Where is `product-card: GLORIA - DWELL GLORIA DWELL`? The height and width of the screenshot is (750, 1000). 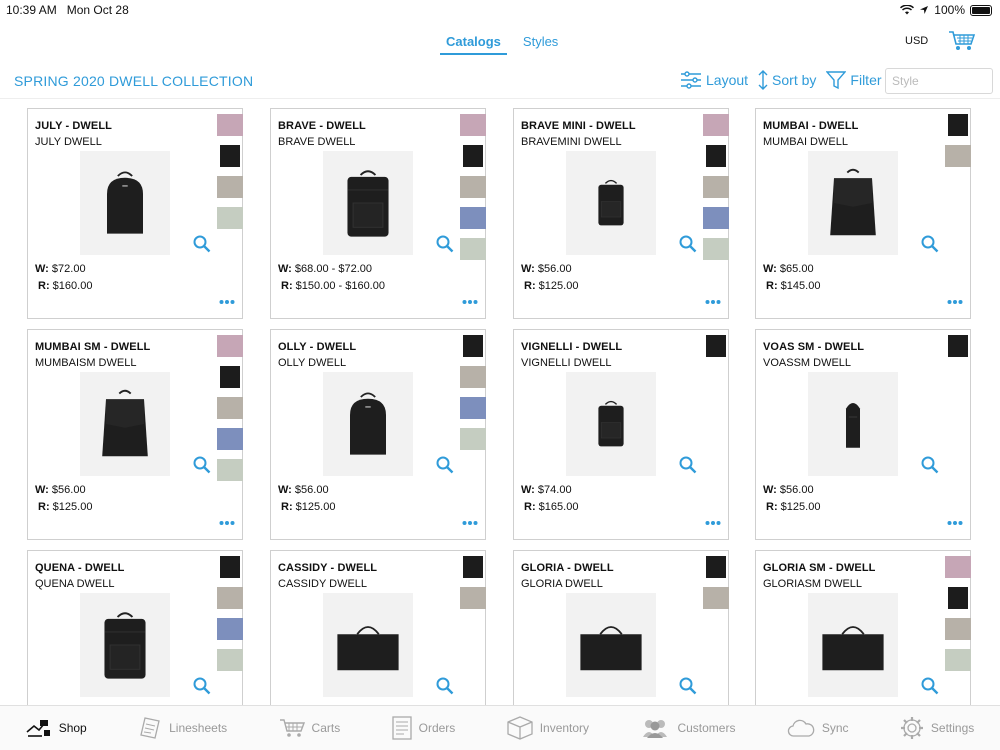
product-card: GLORIA - DWELL GLORIA DWELL is located at coordinates (621, 627).